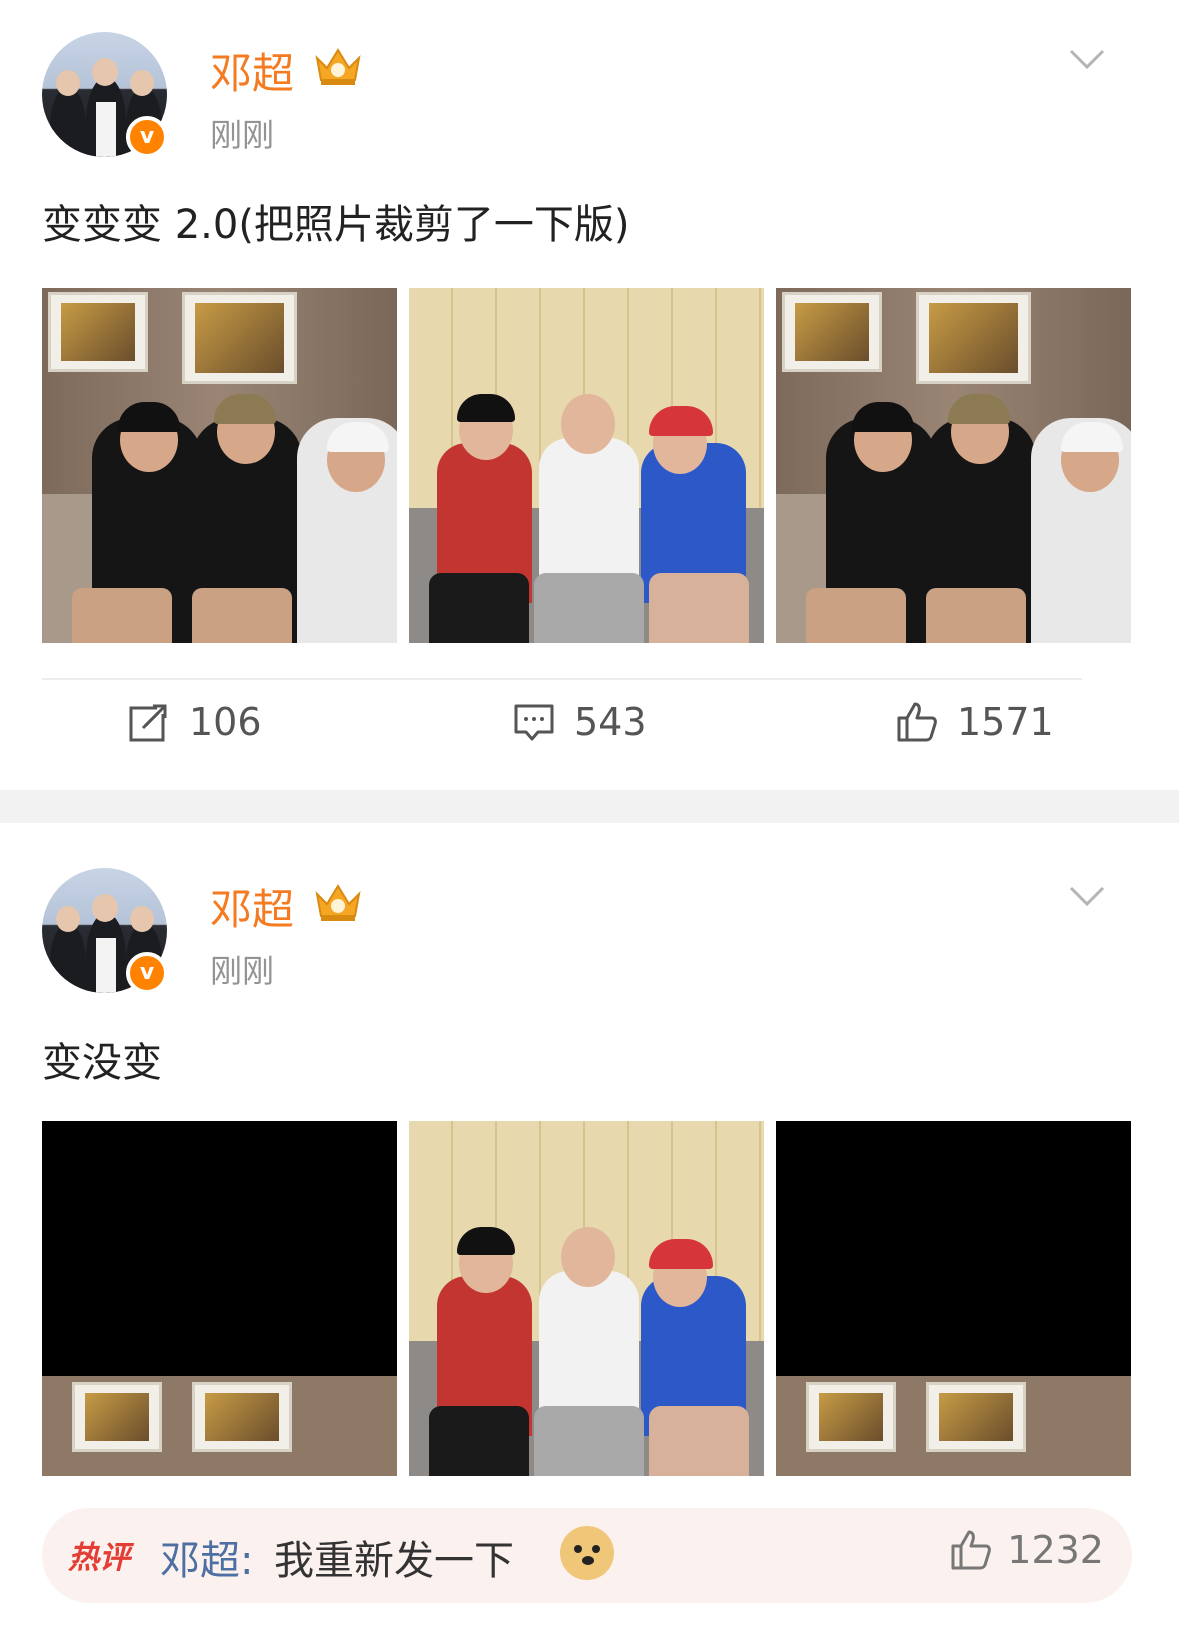  I want to click on comment-like-button: 1232, so click(1026, 1550).